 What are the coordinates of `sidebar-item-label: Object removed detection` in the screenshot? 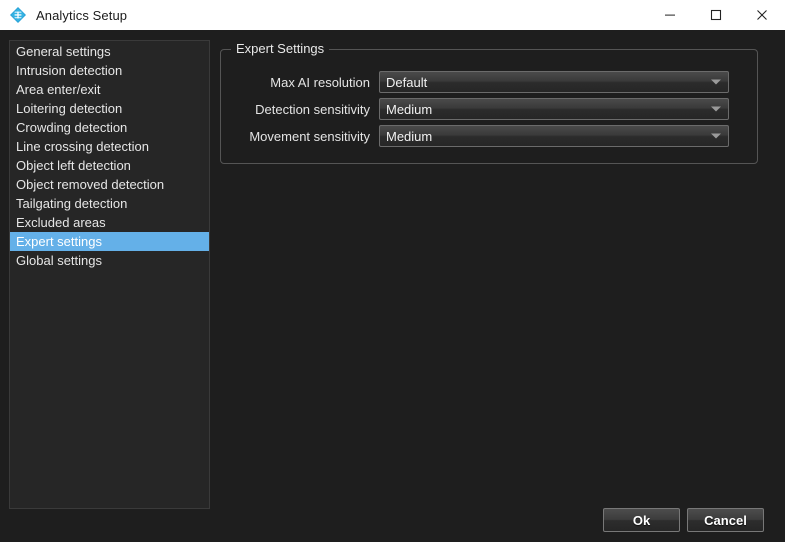 It's located at (90, 184).